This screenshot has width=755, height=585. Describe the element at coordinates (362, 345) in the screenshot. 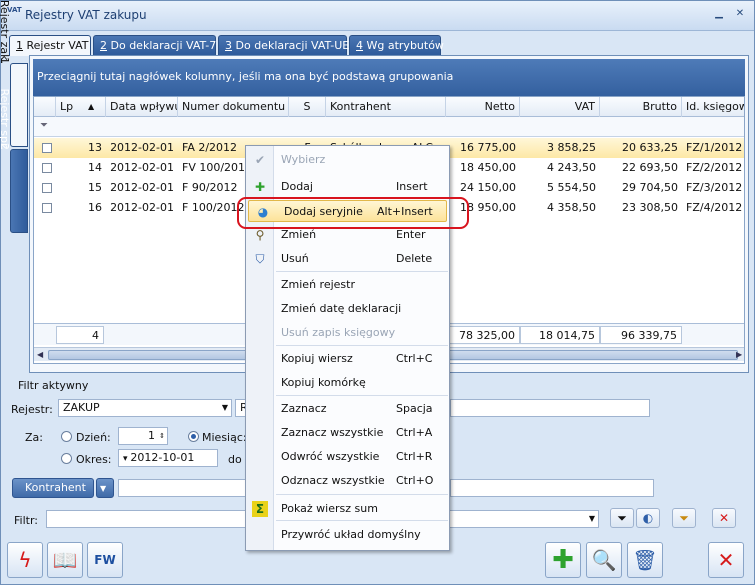

I see `menu-separator` at that location.